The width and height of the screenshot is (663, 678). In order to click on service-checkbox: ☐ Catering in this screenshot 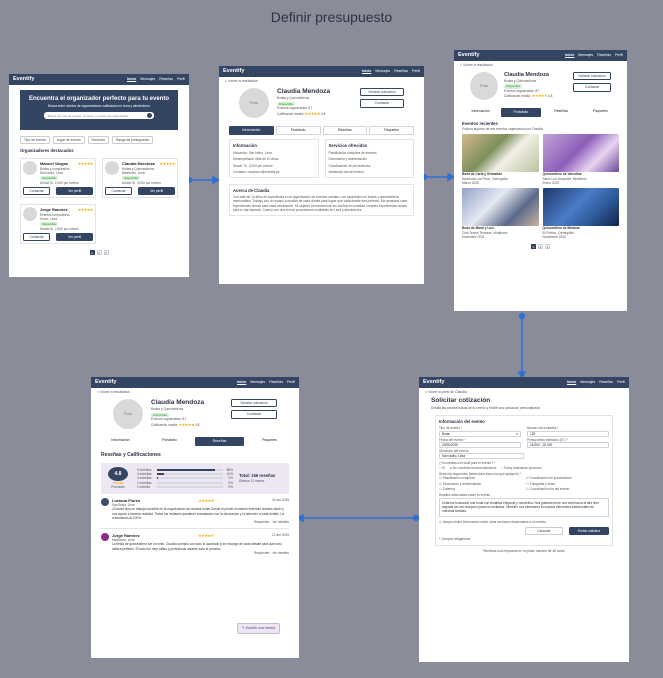, I will do `click(480, 489)`.